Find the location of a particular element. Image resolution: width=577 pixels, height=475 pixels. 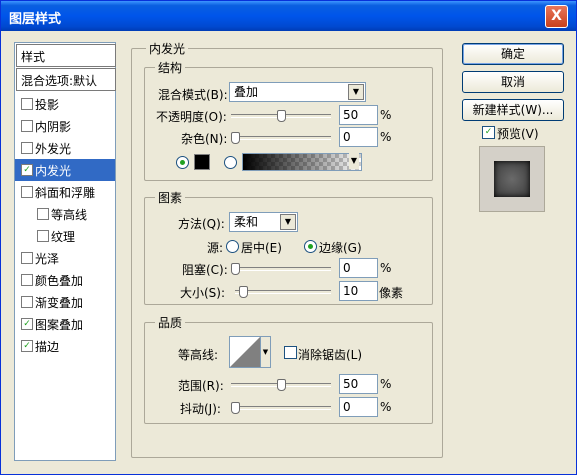

style-item: ✓ 图案叠加 is located at coordinates (65, 324).